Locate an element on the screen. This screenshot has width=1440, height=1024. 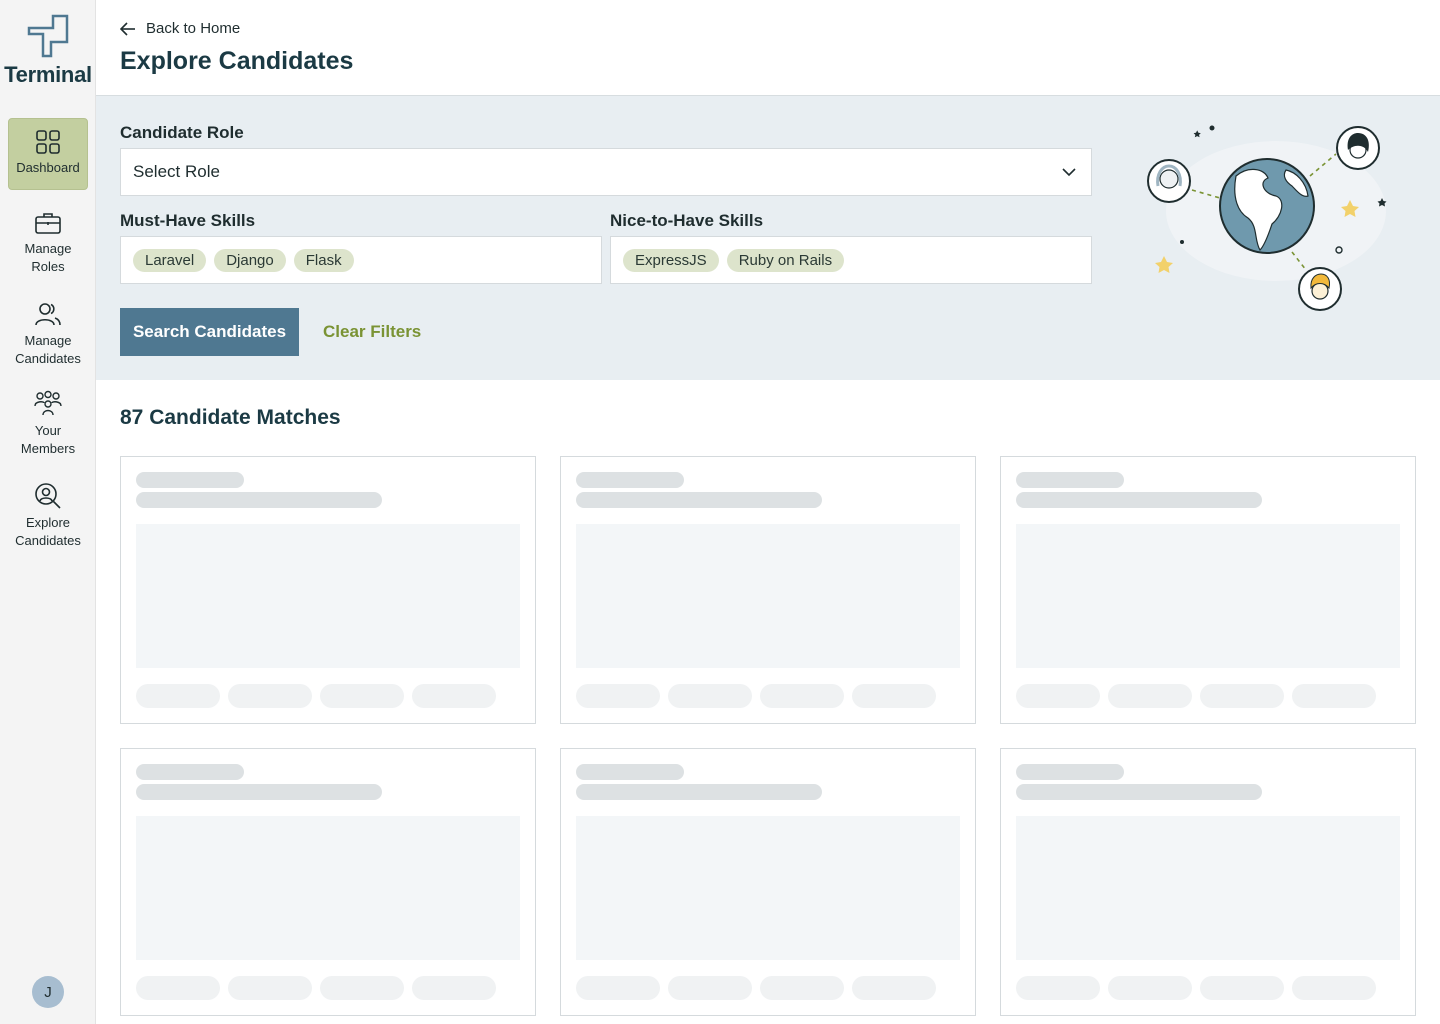
page-header: Back to Home Explore Candidates is located at coordinates (768, 48).